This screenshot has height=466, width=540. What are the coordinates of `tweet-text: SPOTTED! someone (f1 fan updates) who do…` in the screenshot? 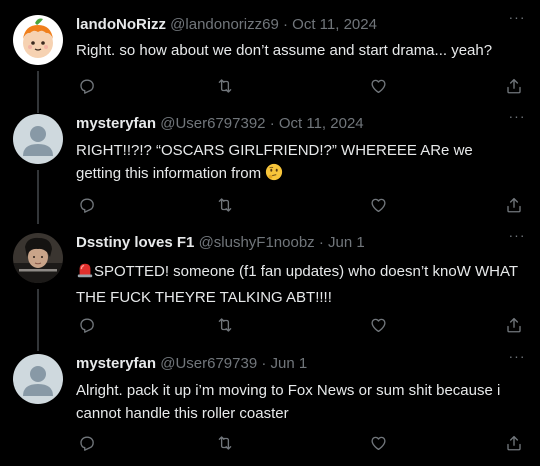 It's located at (298, 284).